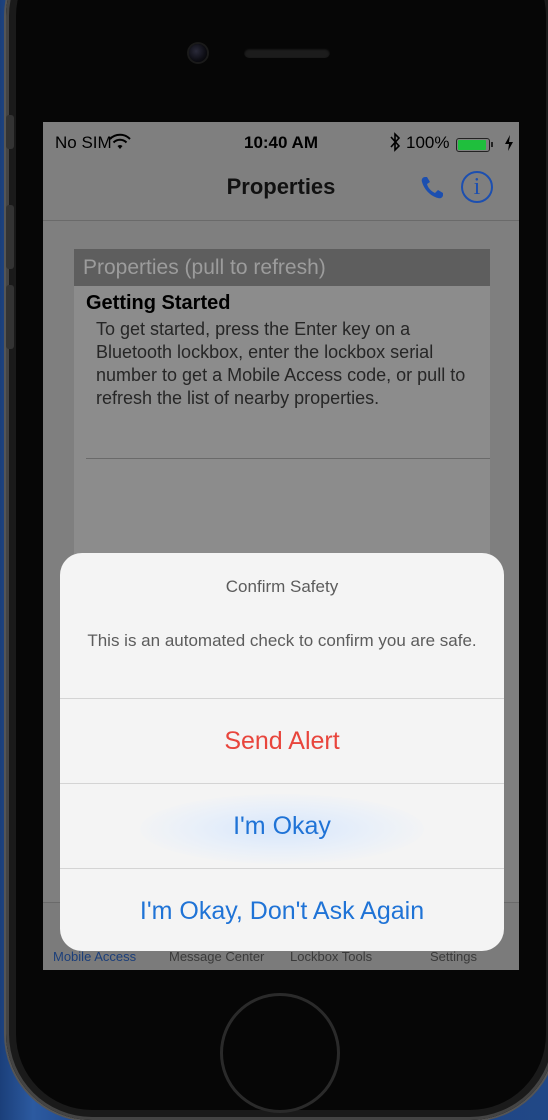  Describe the element at coordinates (282, 267) in the screenshot. I see `properties-list-header: Properties (pull to refresh)` at that location.